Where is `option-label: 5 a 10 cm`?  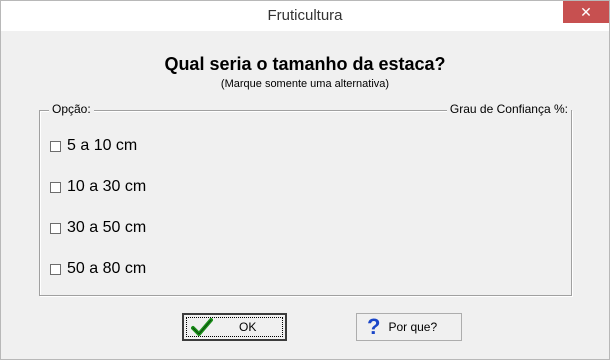 option-label: 5 a 10 cm is located at coordinates (102, 145).